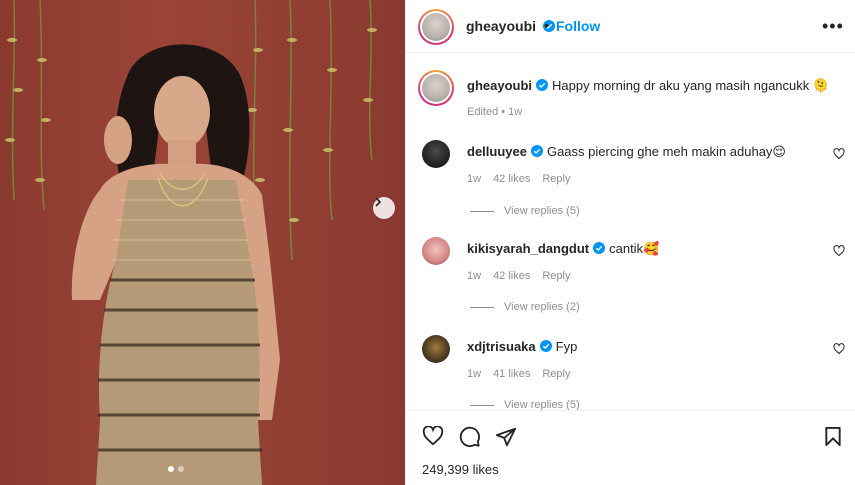 Image resolution: width=855 pixels, height=485 pixels. I want to click on view-replies-button: View replies (2), so click(525, 307).